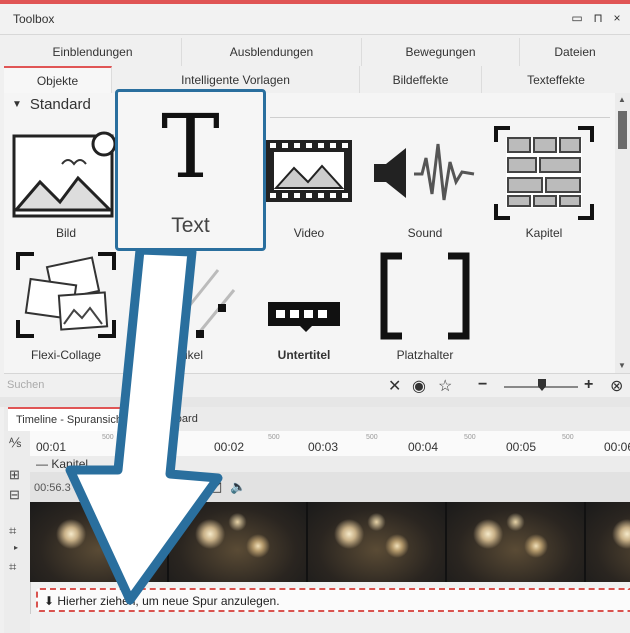 This screenshot has height=633, width=630. What do you see at coordinates (577, 18) in the screenshot?
I see `restore-window-button: ▭` at bounding box center [577, 18].